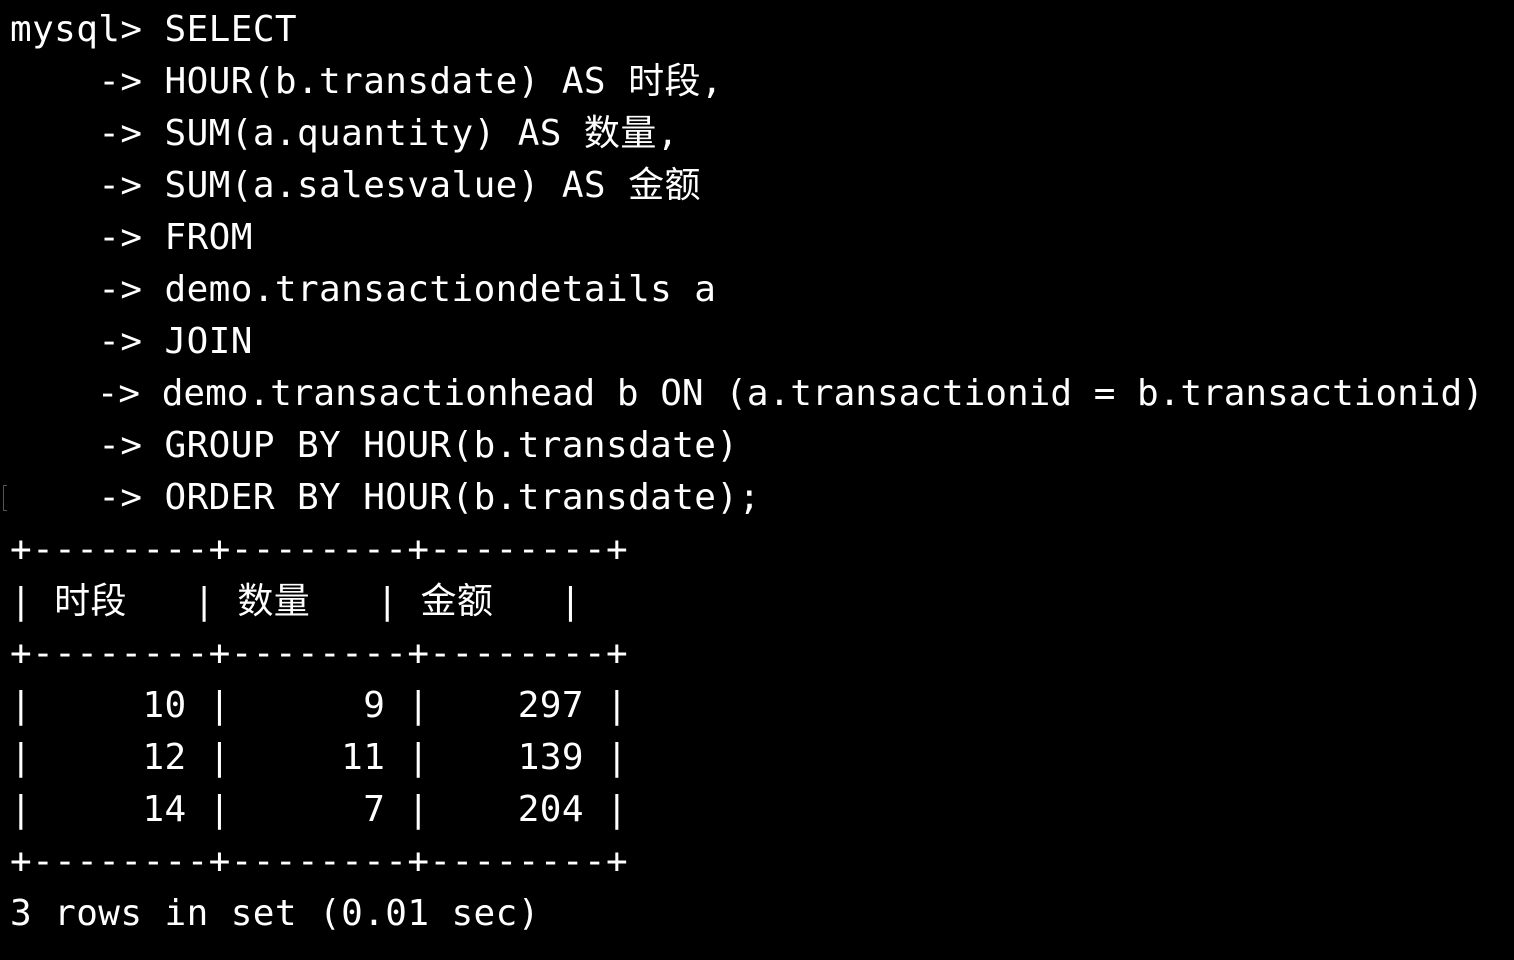 The height and width of the screenshot is (960, 1514). I want to click on header-cell-hour: 时段, so click(90, 601).